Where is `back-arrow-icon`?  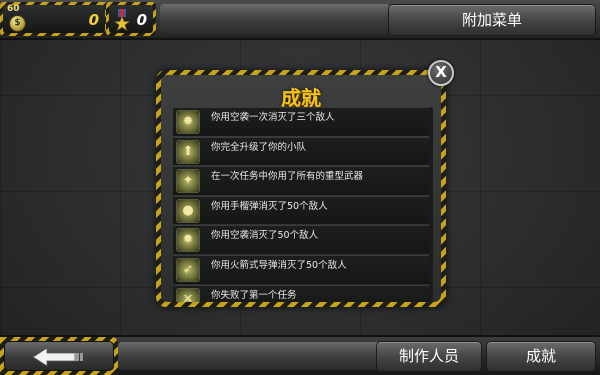
back-arrow-icon is located at coordinates (57, 357).